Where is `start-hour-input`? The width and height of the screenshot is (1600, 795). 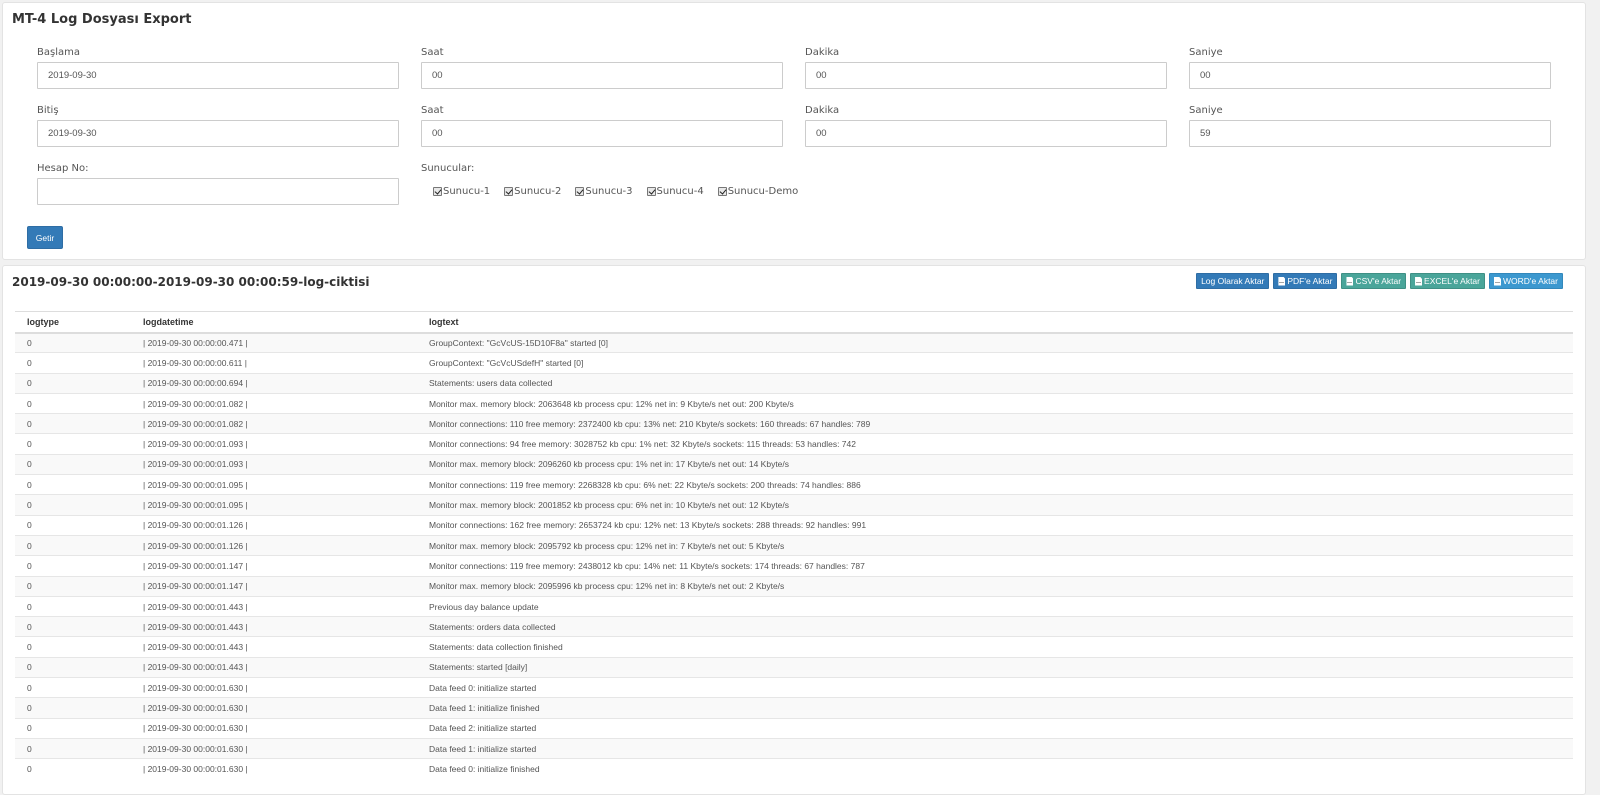
start-hour-input is located at coordinates (602, 75).